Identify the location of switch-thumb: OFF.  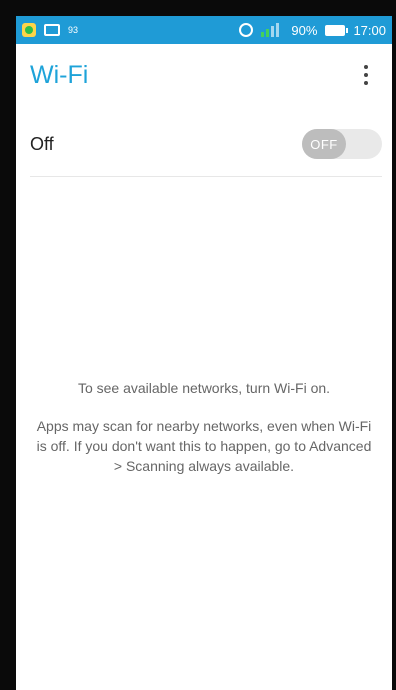
(324, 144).